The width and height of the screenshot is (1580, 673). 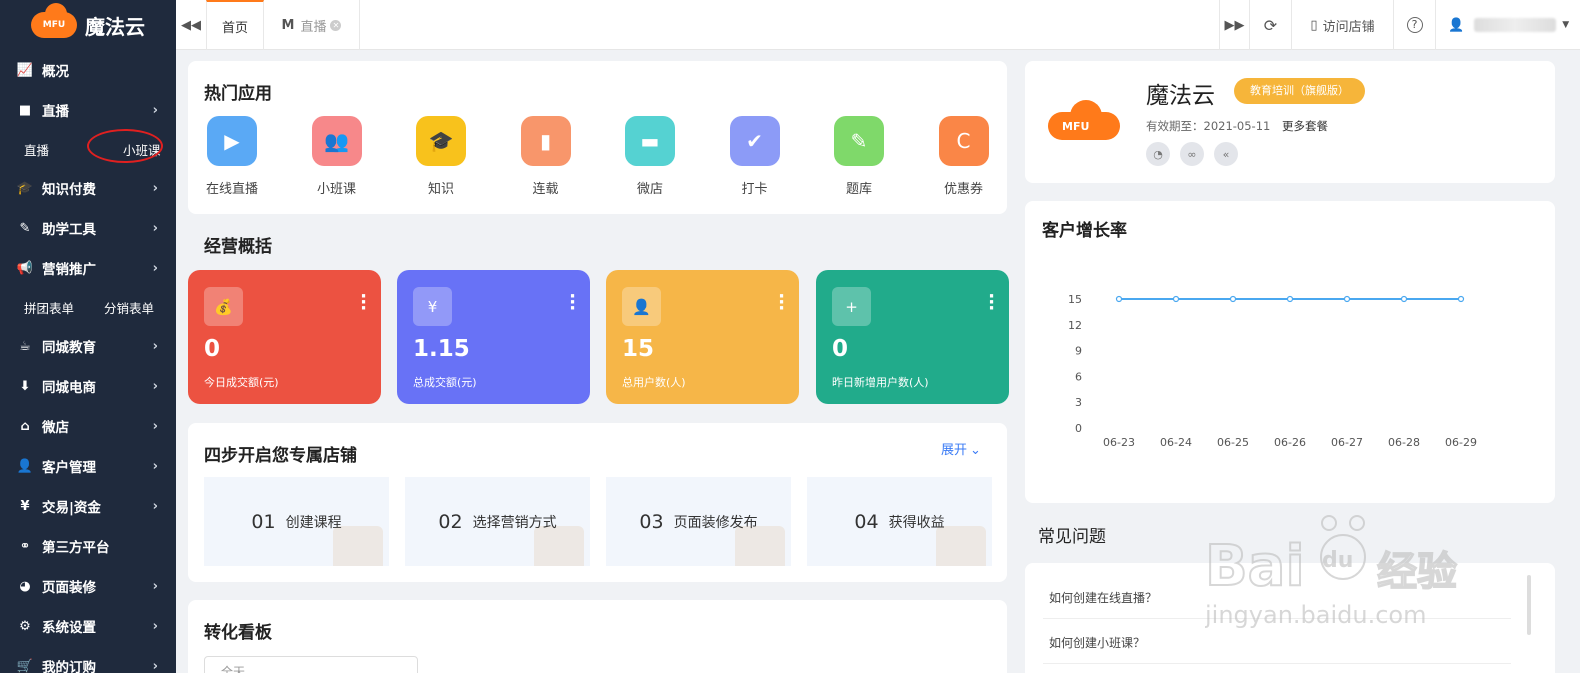 I want to click on submenu-item: 拼团表单, so click(x=64, y=307).